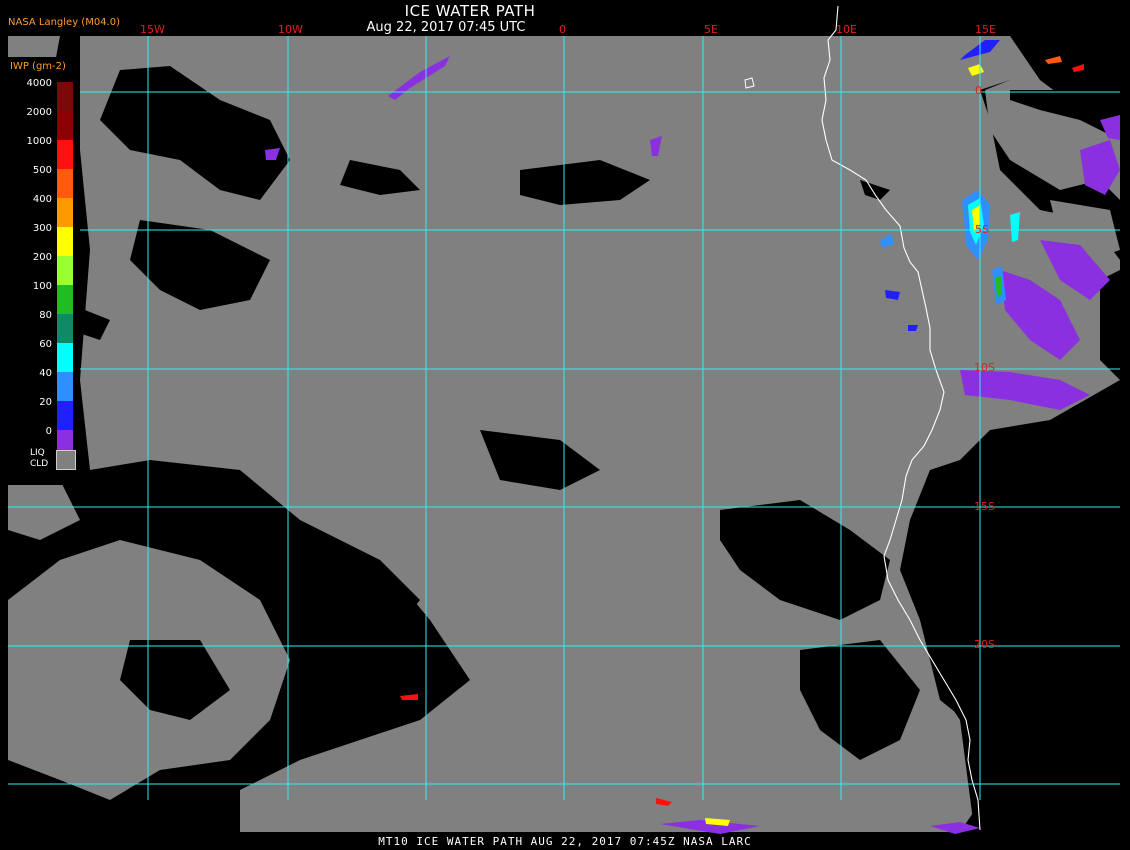 The width and height of the screenshot is (1130, 850). Describe the element at coordinates (978, 90) in the screenshot. I see `latitude-label: 0` at that location.